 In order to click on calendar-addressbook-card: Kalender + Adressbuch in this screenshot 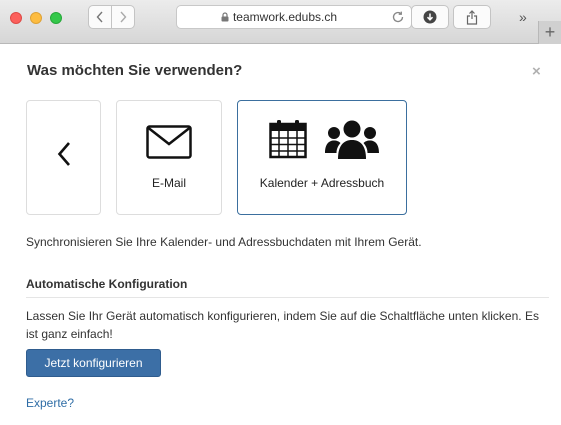, I will do `click(322, 157)`.